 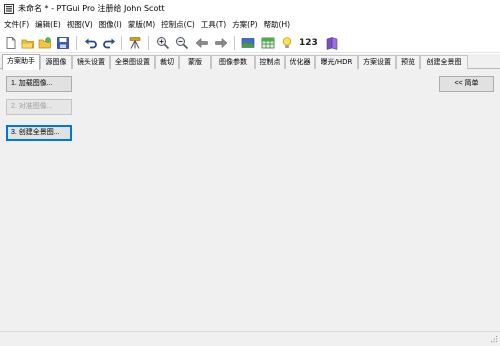 What do you see at coordinates (178, 25) in the screenshot?
I see `menu-control-points: 控制点(C)` at bounding box center [178, 25].